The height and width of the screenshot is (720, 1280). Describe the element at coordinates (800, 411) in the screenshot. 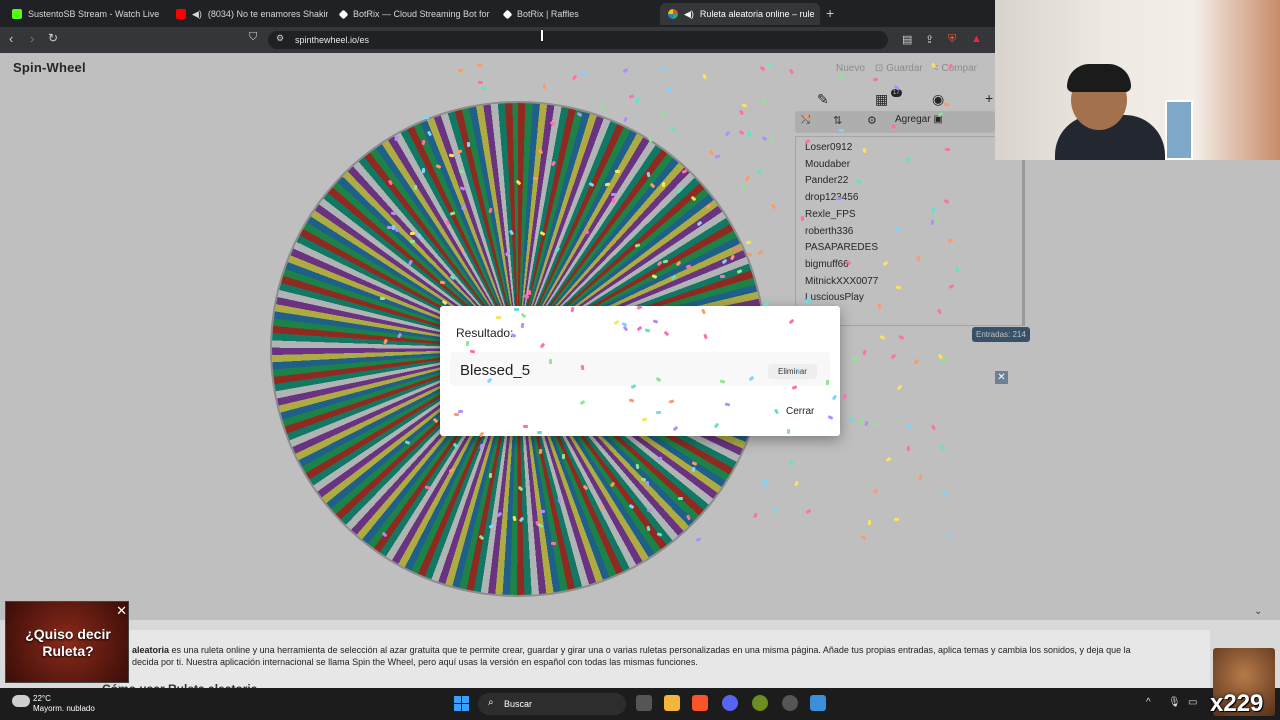

I see `close-dialog-button: Cerrar` at that location.